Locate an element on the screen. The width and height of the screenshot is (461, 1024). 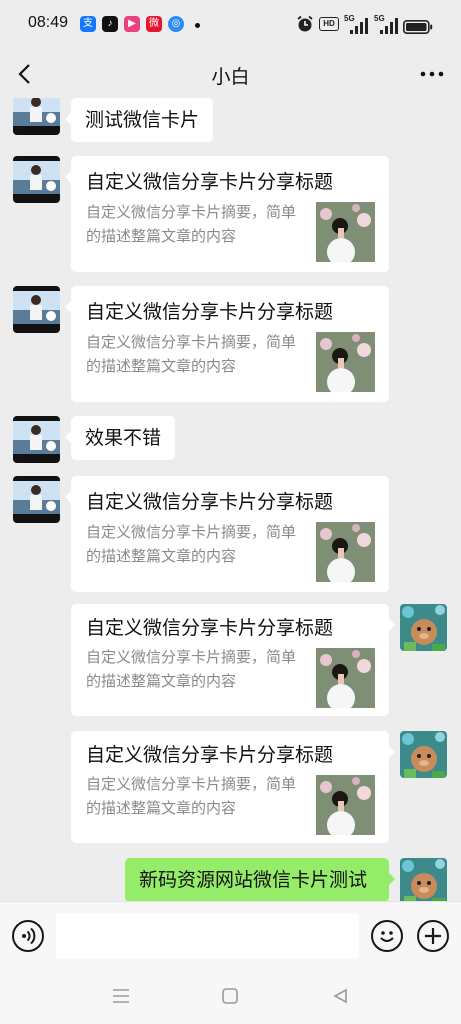
text-bubble-sent: 新码资源网站微信卡片测试 is located at coordinates (260, 879).